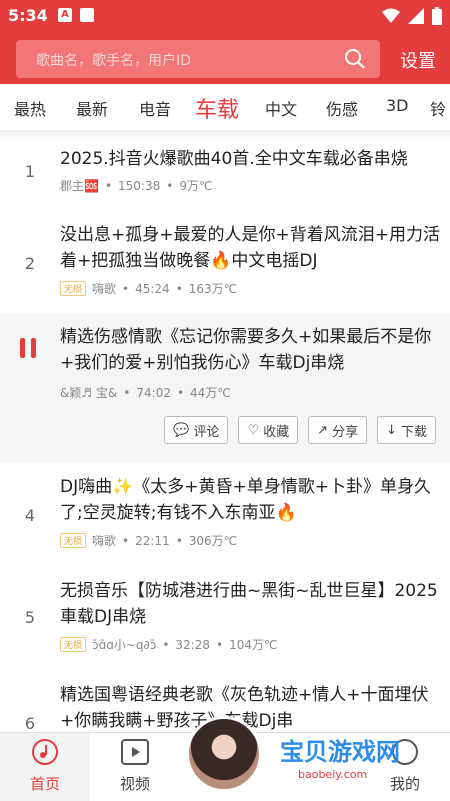  I want to click on song-duration: 32:28, so click(192, 644).